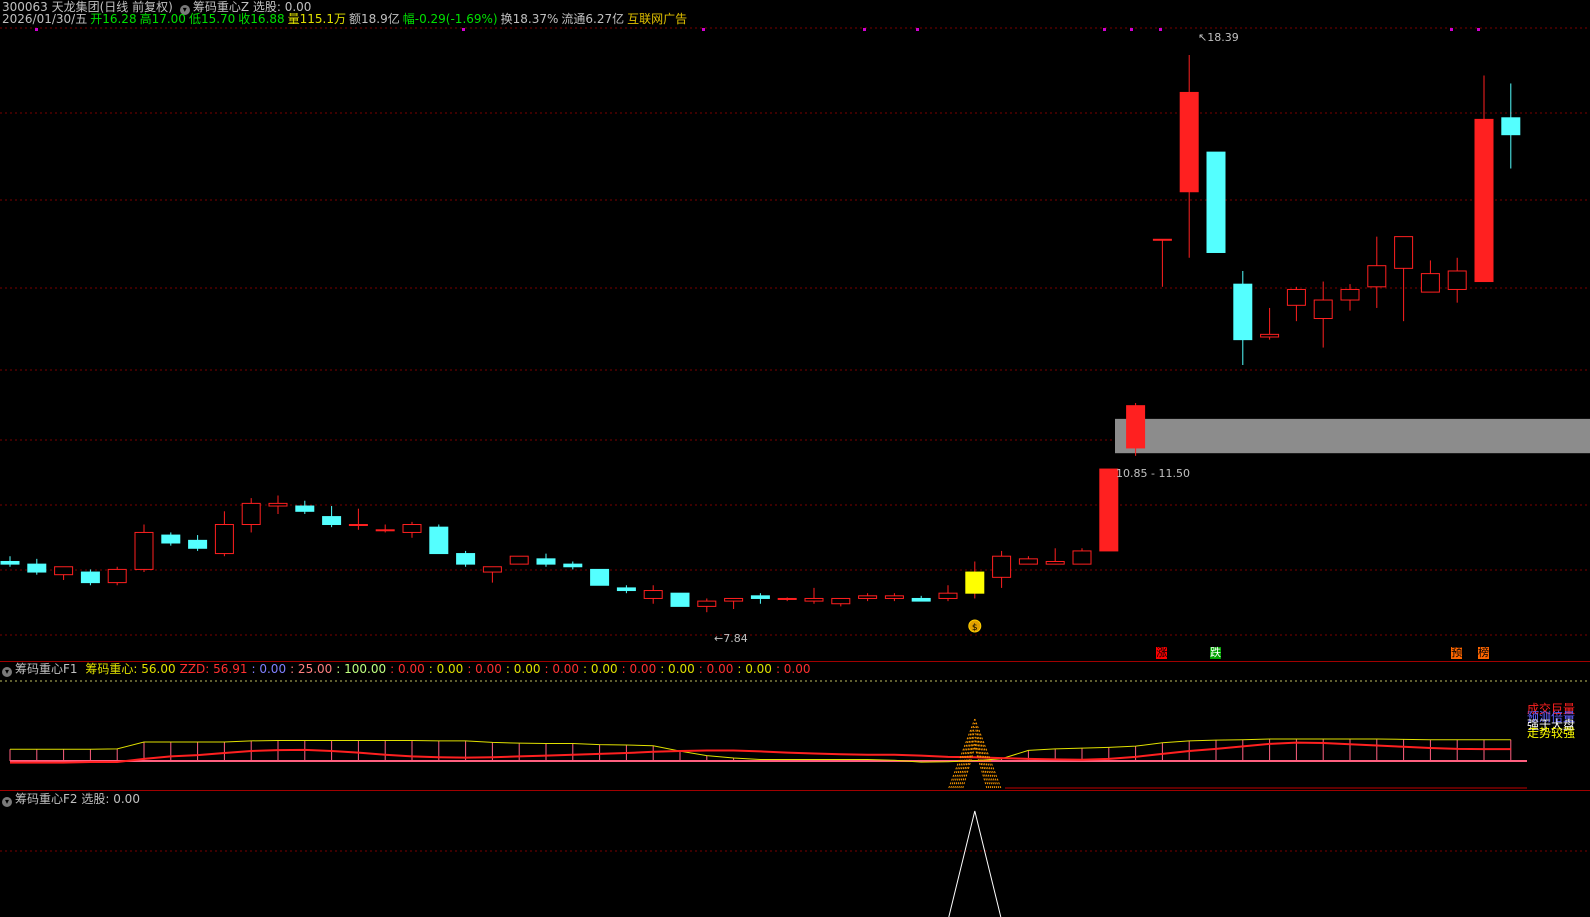 This screenshot has height=917, width=1590. I want to click on zone-range-label: 10.85 - 11.50, so click(1153, 473).